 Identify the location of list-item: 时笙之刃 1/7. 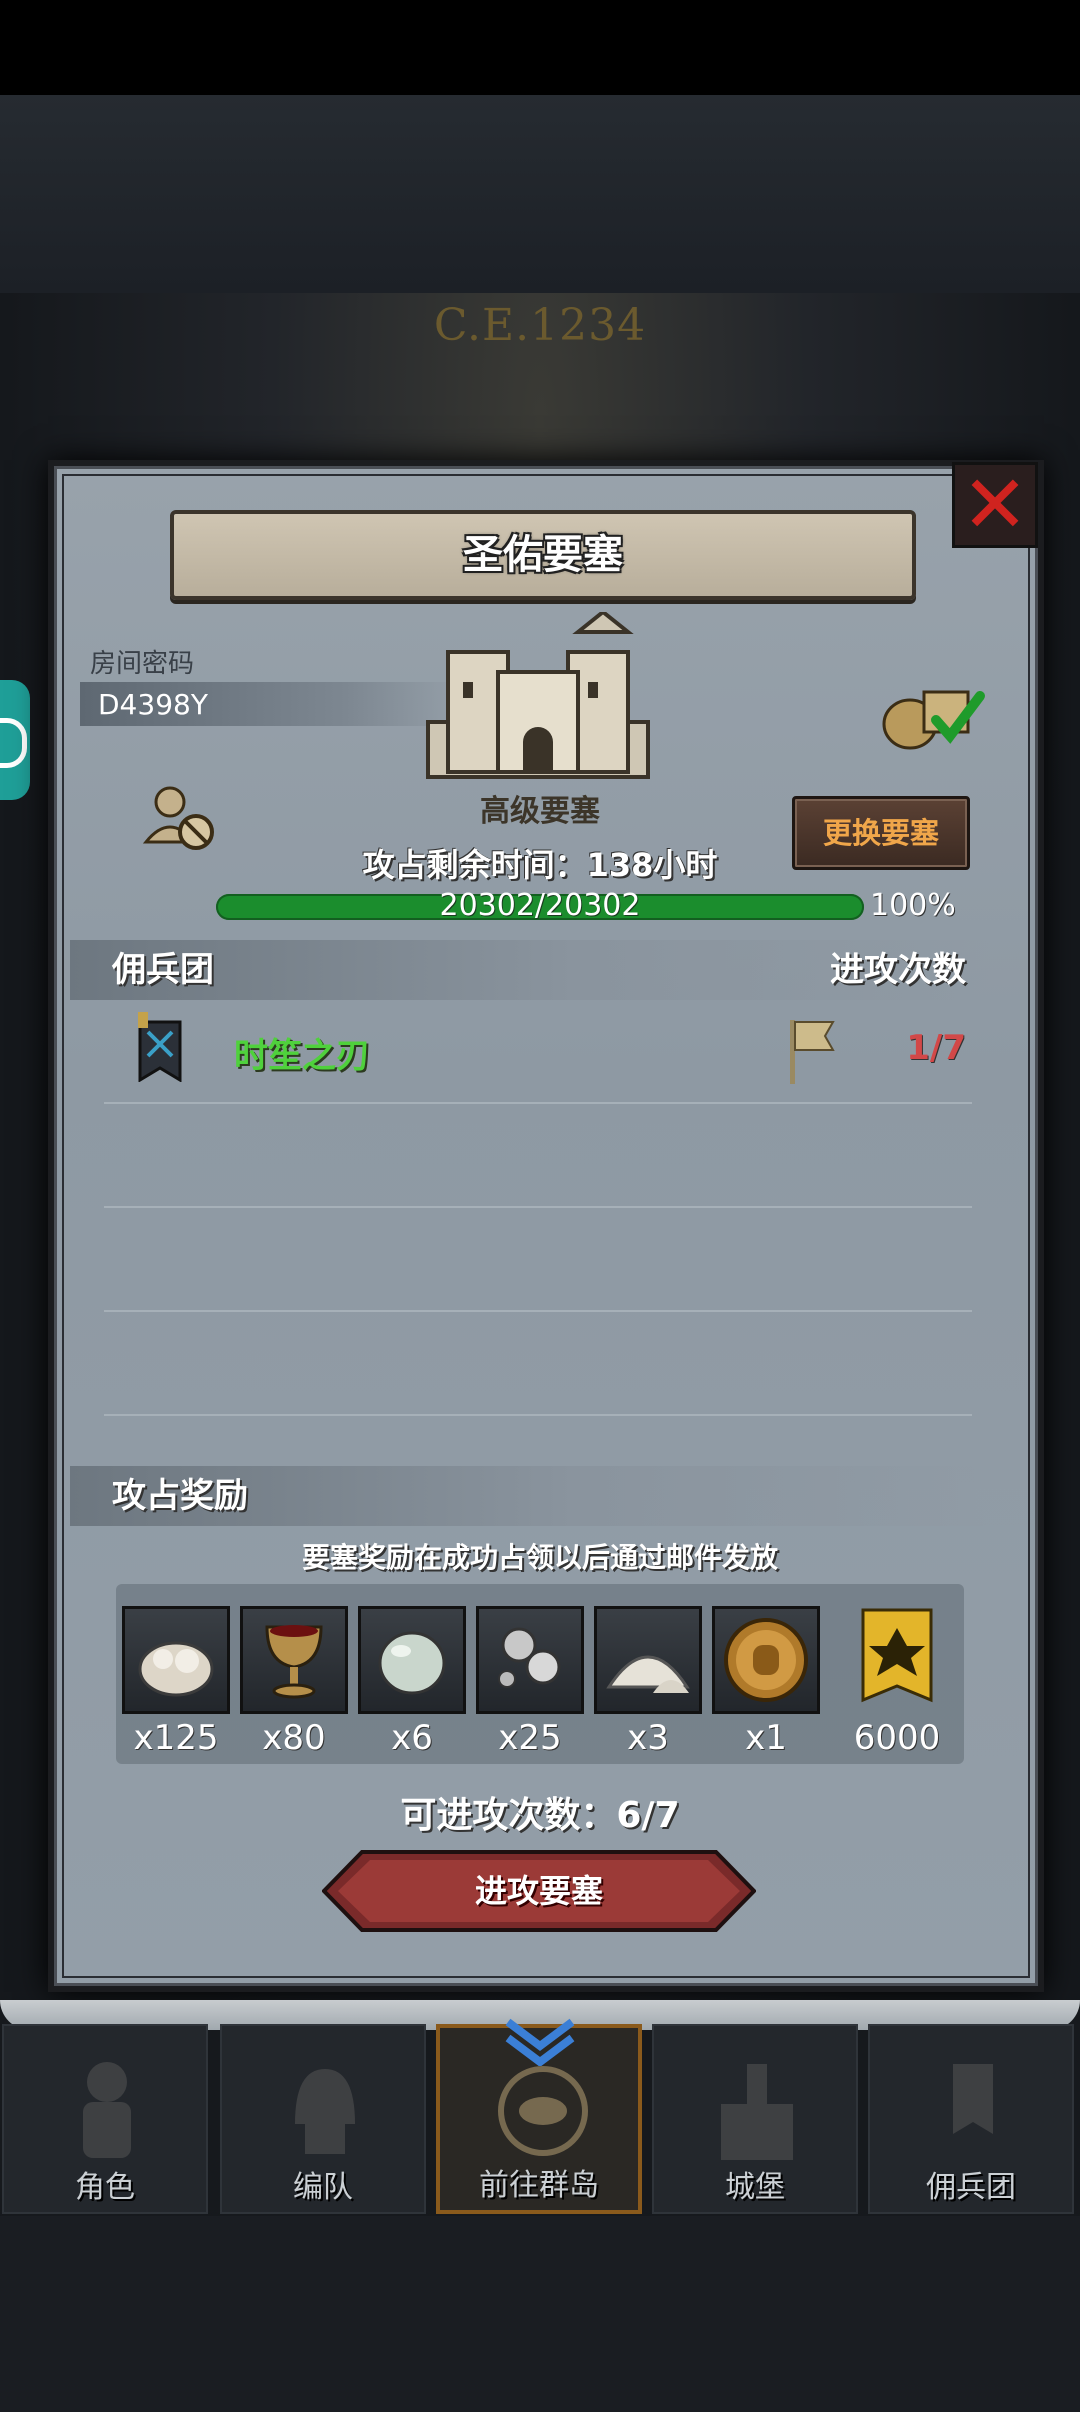
(538, 1052).